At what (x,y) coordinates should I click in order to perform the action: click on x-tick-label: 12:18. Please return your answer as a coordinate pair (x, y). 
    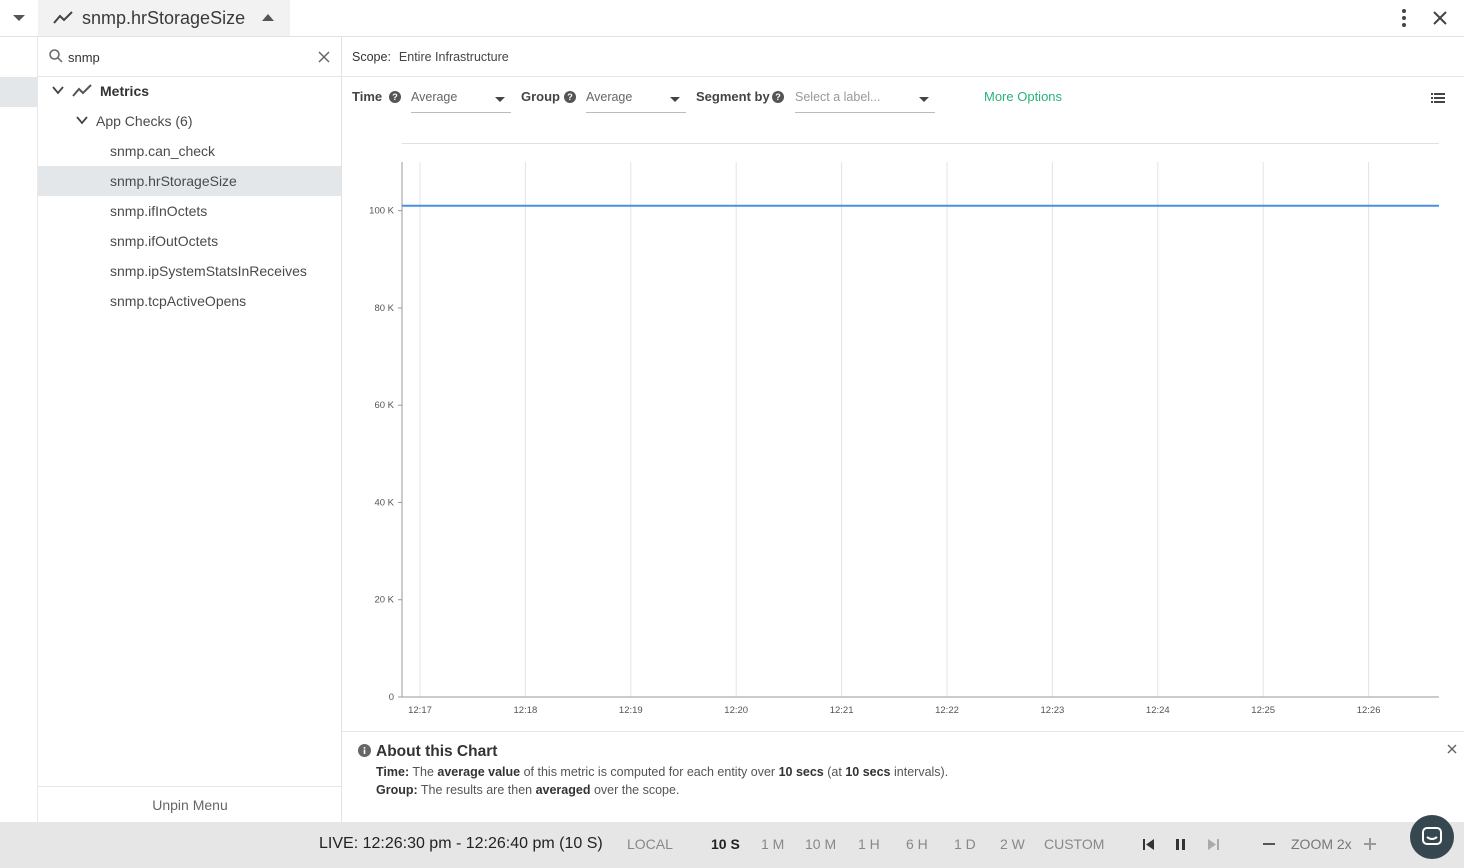
    Looking at the image, I should click on (526, 710).